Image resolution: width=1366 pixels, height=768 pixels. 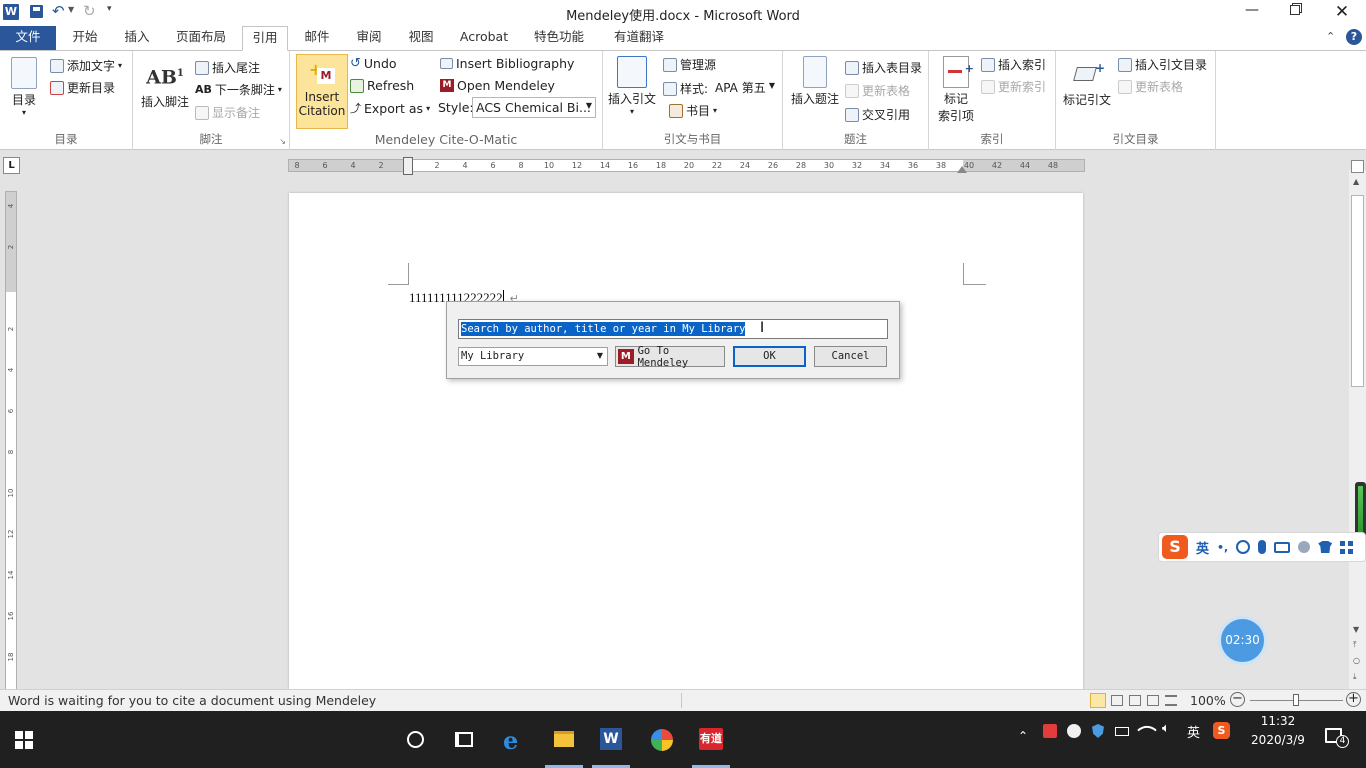 What do you see at coordinates (1357, 166) in the screenshot?
I see `ruler-toggle-icon` at bounding box center [1357, 166].